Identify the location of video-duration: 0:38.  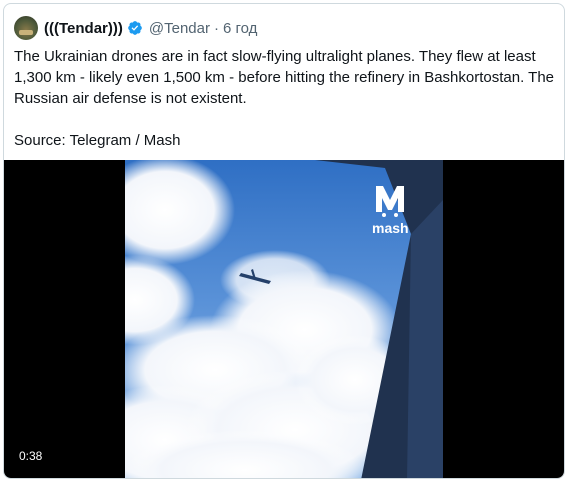
(31, 456).